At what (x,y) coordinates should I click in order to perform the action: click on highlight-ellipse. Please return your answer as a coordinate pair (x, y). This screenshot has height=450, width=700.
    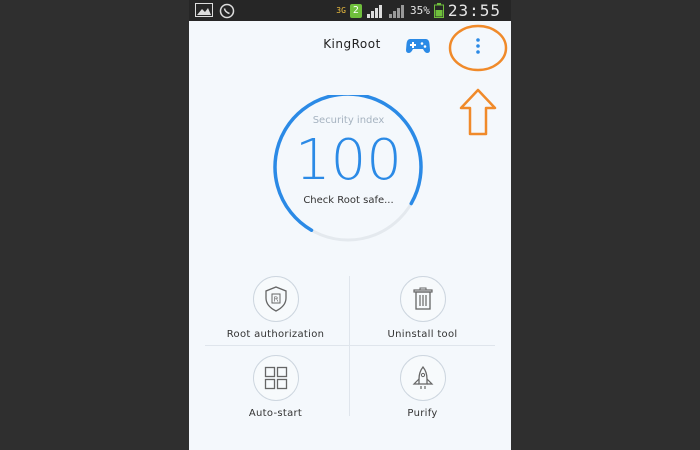
    Looking at the image, I should click on (478, 48).